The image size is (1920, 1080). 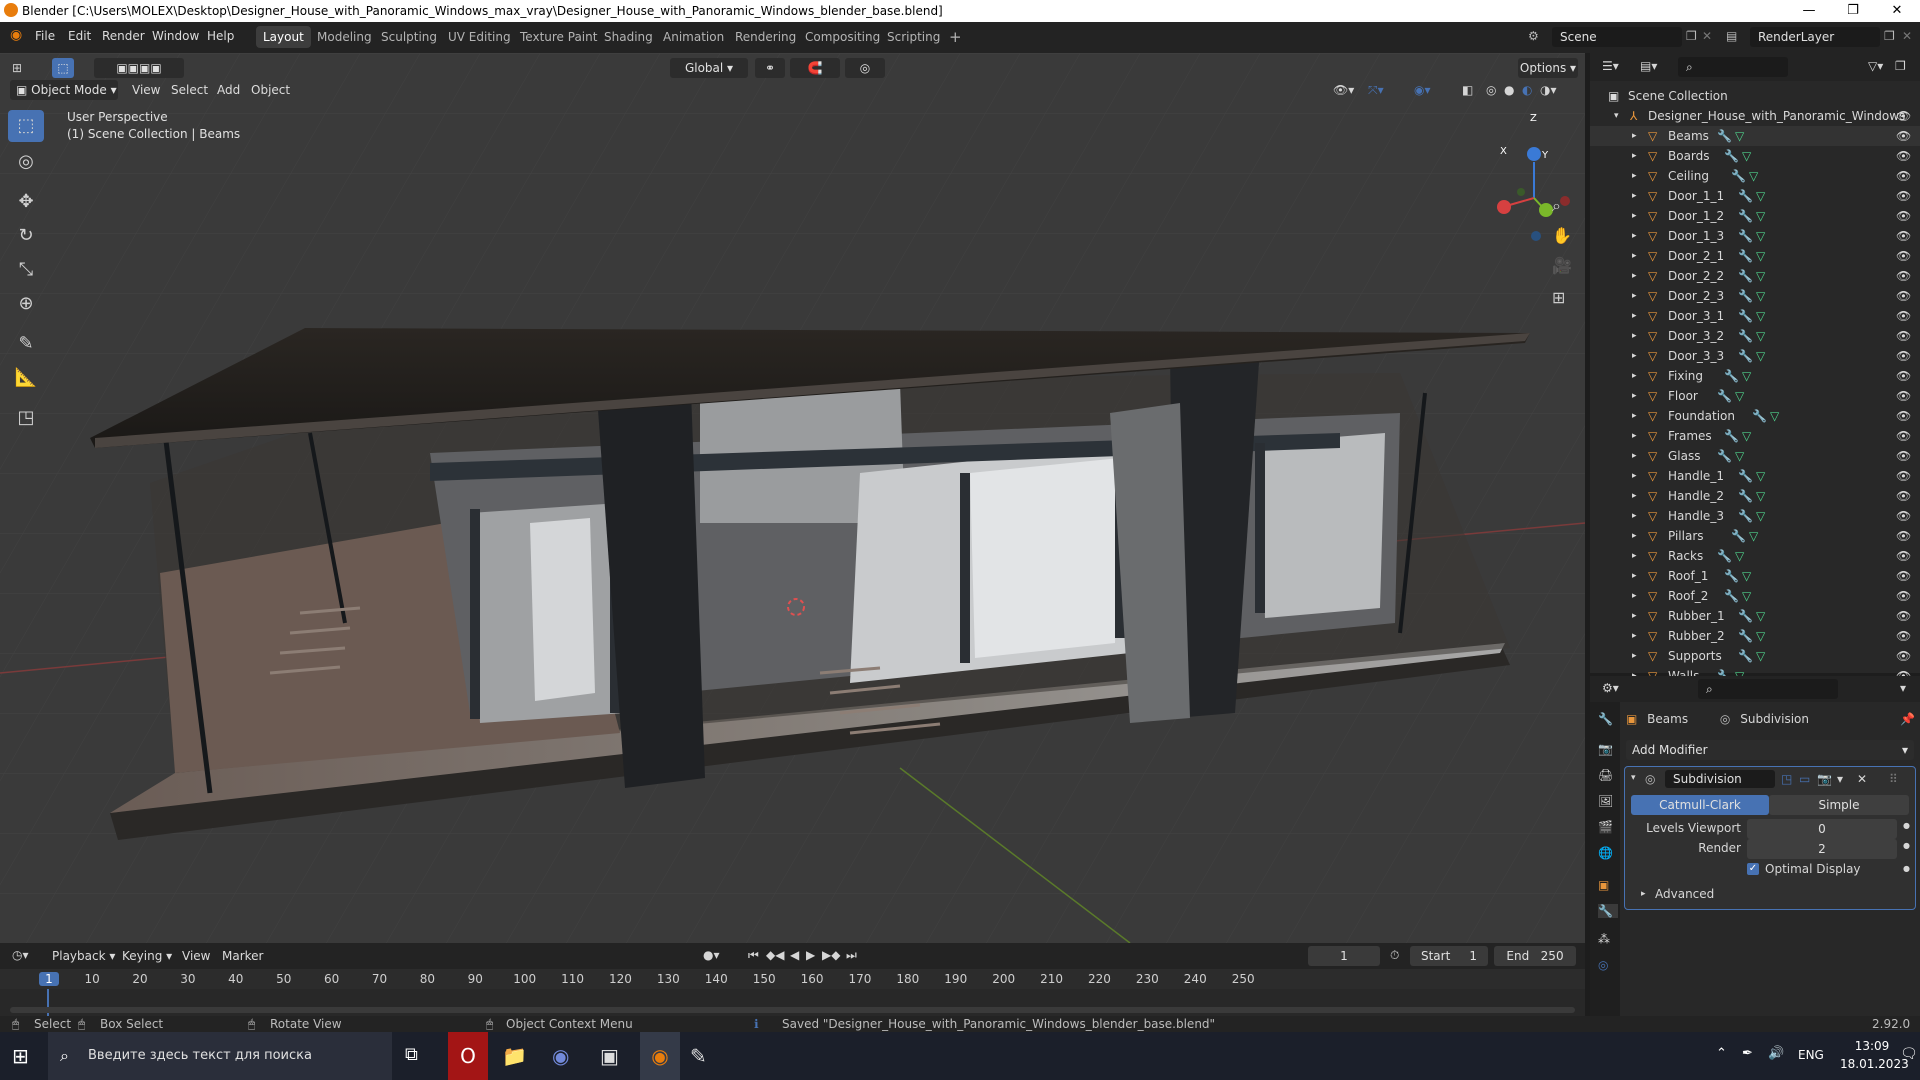 What do you see at coordinates (1422, 90) in the screenshot?
I see `overlay-toggle-icon: ◉▾` at bounding box center [1422, 90].